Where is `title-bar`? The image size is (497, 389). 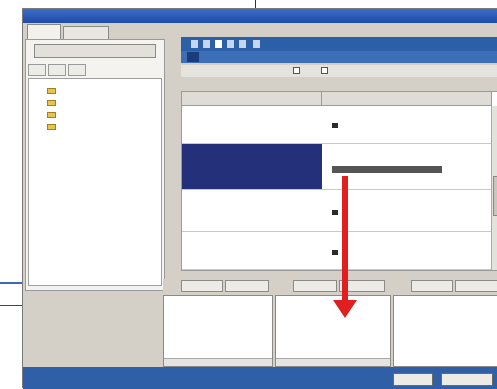
title-bar is located at coordinates (260, 16).